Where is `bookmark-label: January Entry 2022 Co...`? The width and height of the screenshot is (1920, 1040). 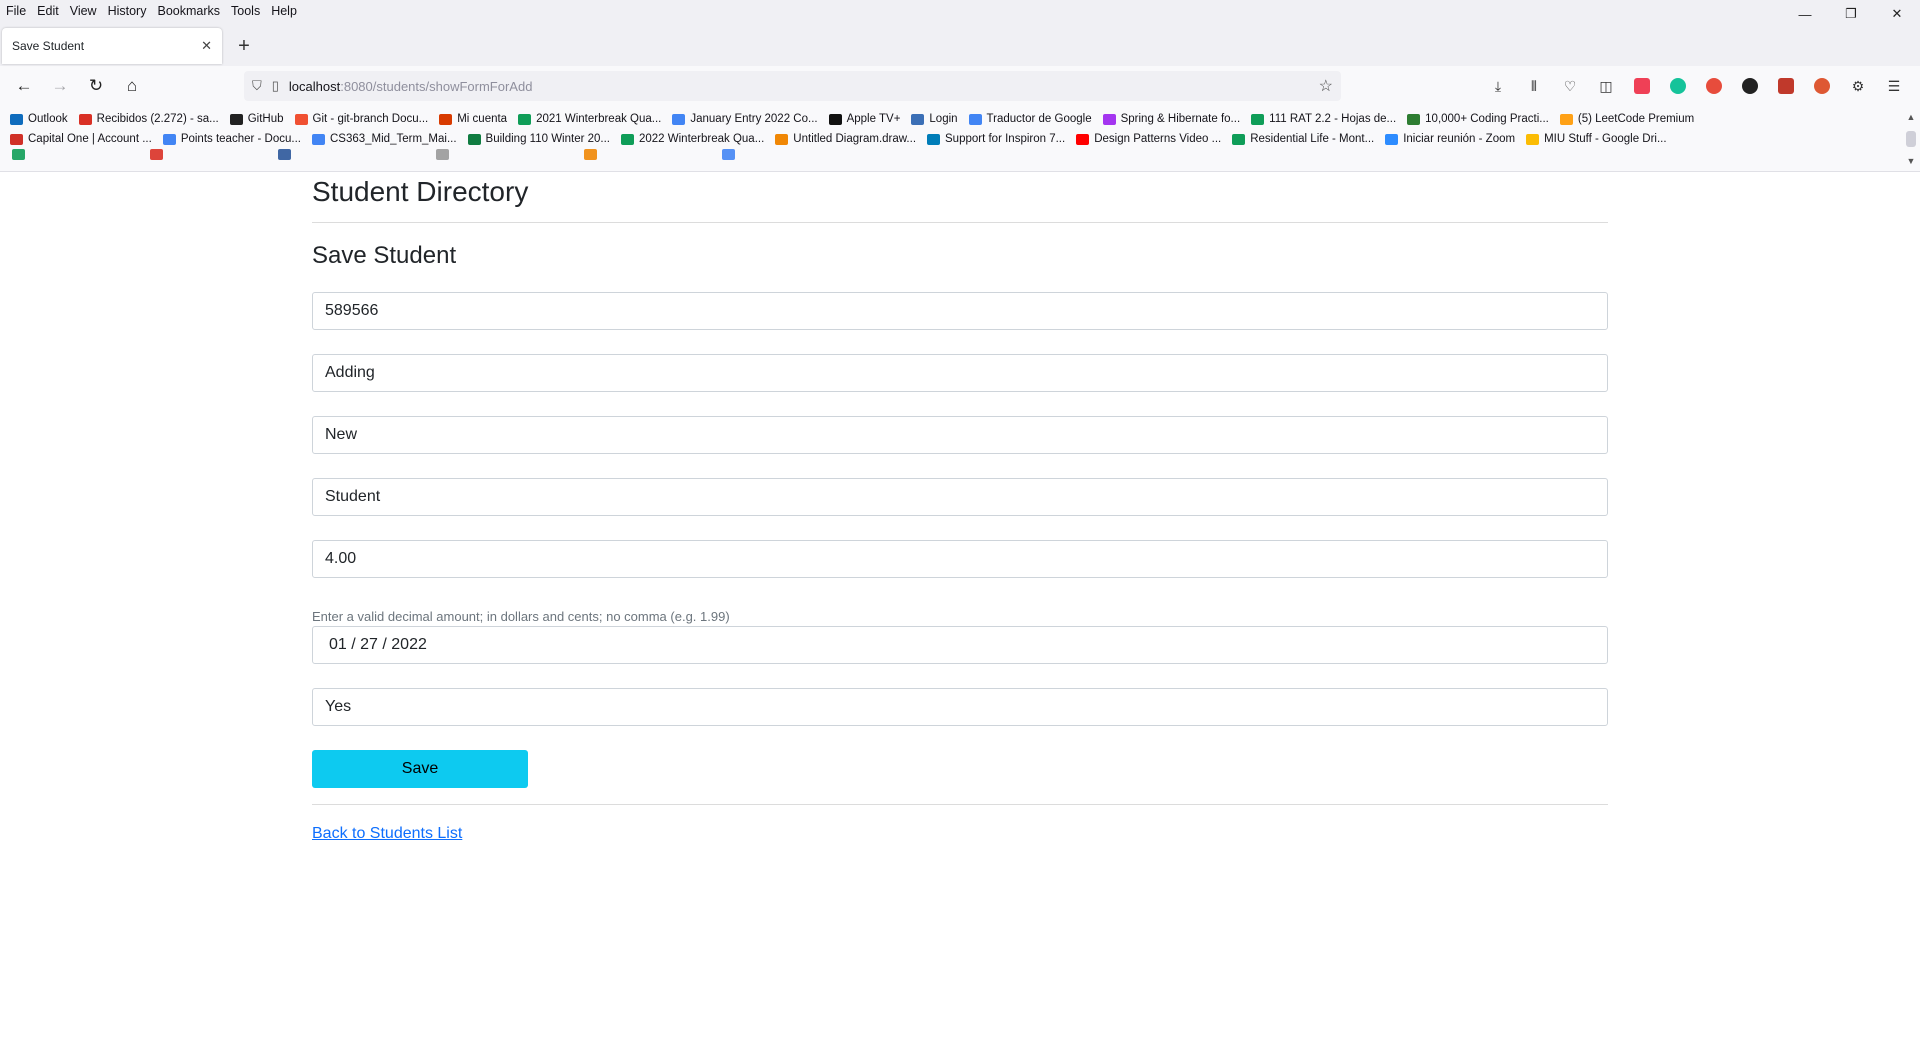 bookmark-label: January Entry 2022 Co... is located at coordinates (754, 119).